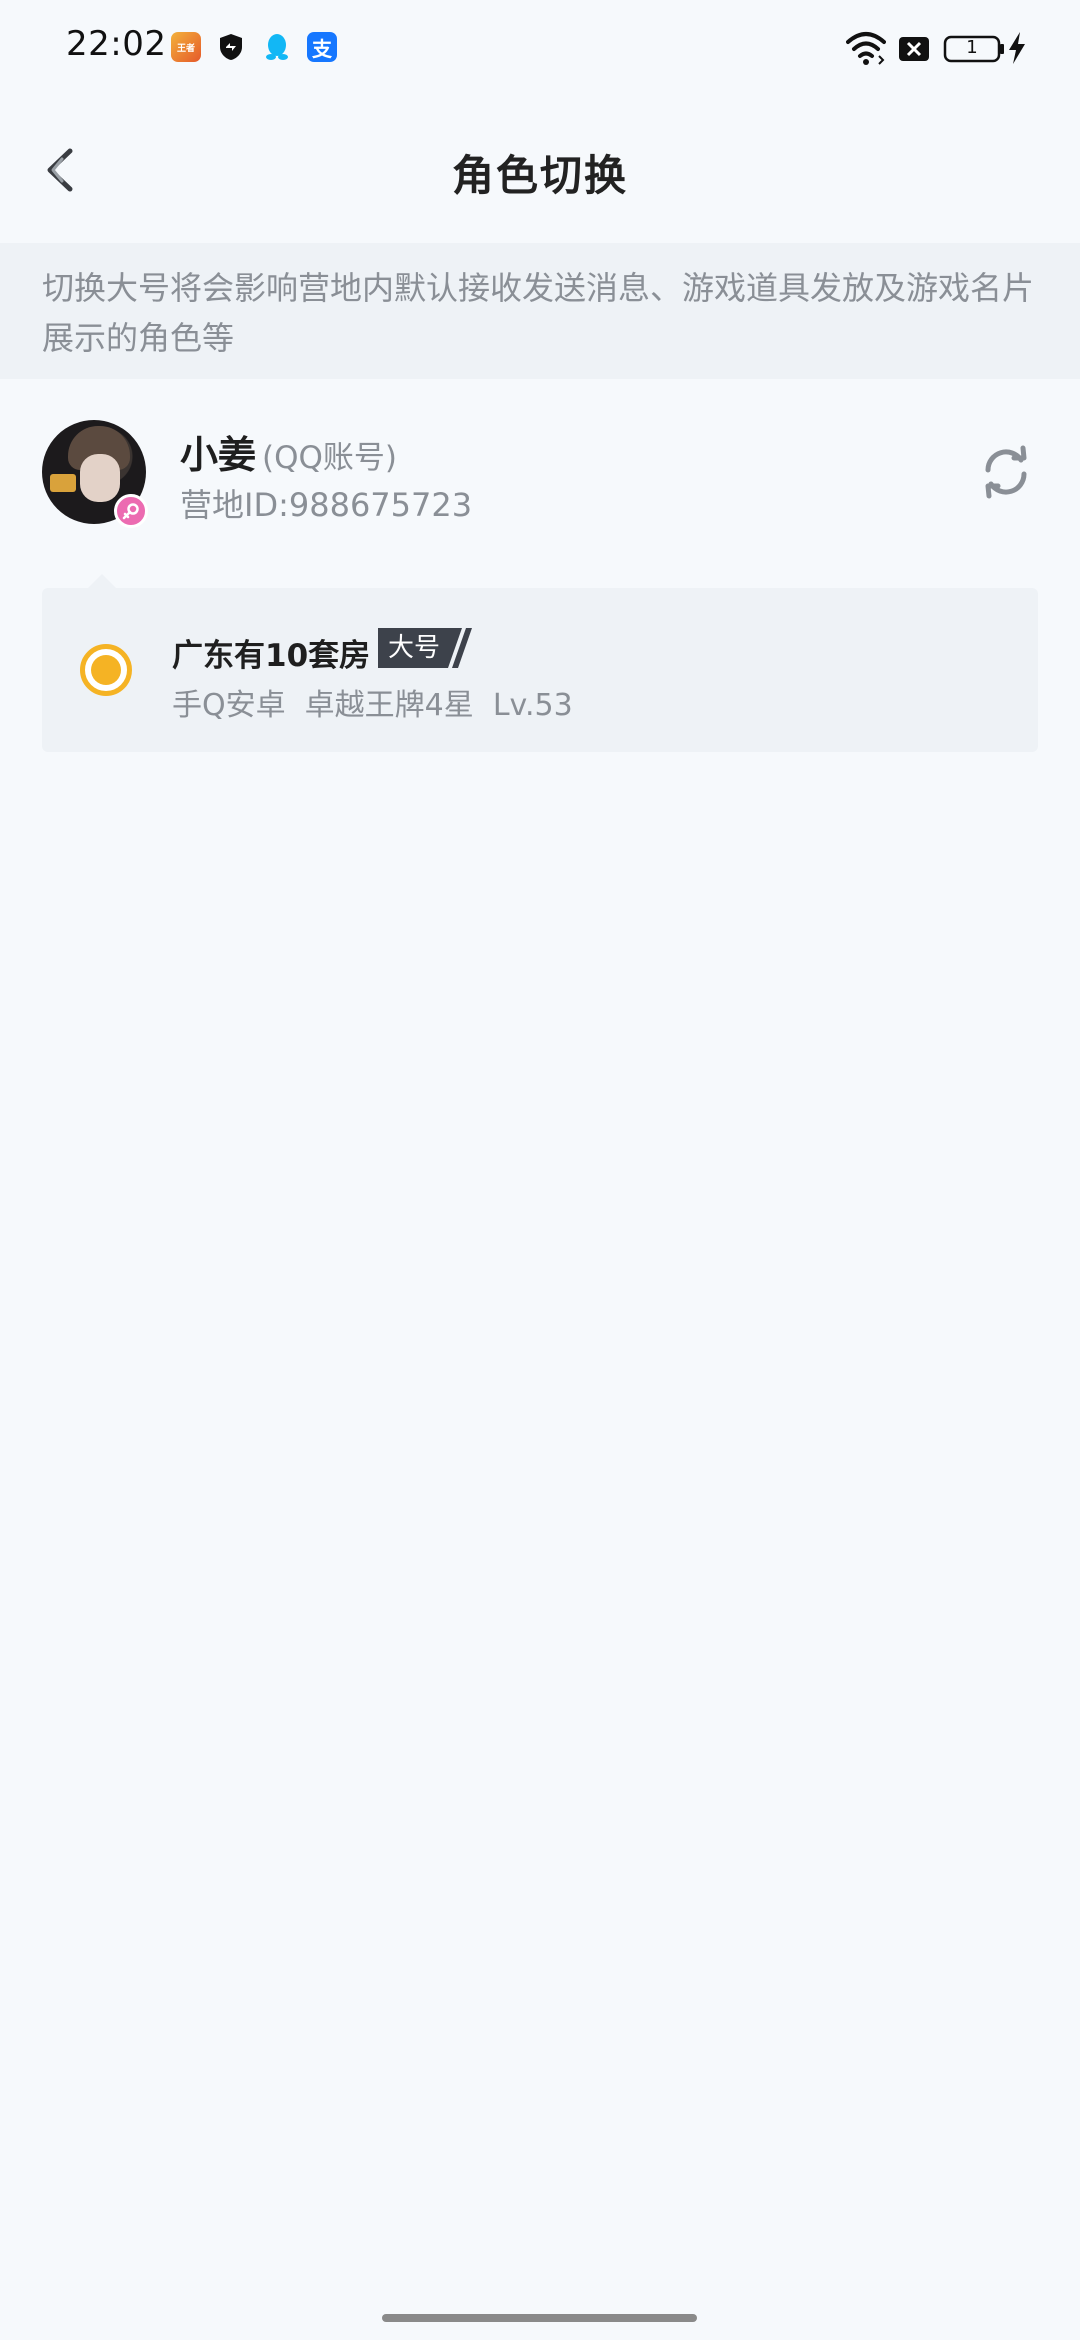  What do you see at coordinates (372, 705) in the screenshot?
I see `role-detail: 手Q安卓 卓越王牌4星 Lv.53` at bounding box center [372, 705].